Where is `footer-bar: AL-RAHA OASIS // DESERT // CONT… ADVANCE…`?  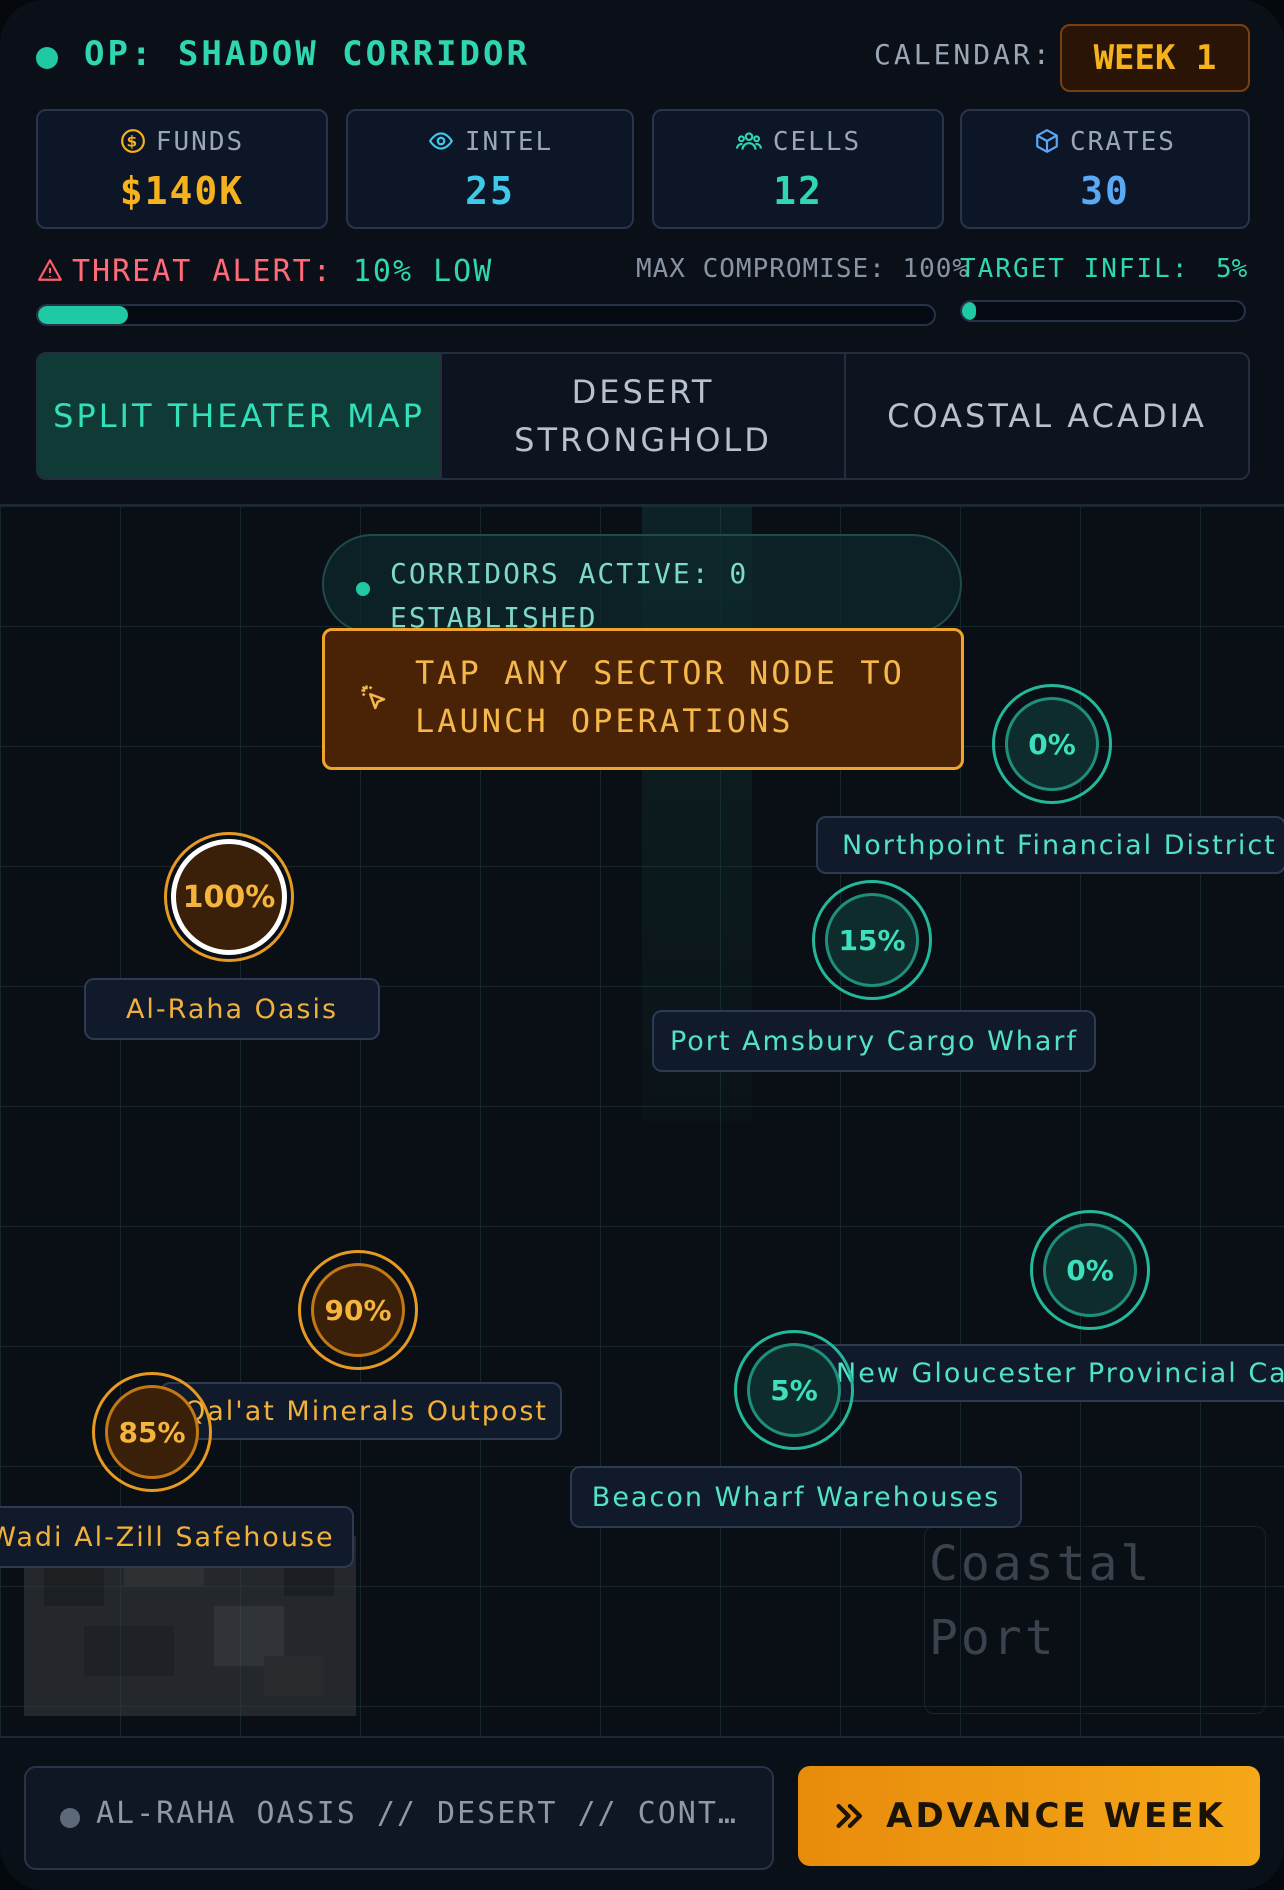
footer-bar: AL-RAHA OASIS // DESERT // CONT… ADVANCE… is located at coordinates (642, 1813).